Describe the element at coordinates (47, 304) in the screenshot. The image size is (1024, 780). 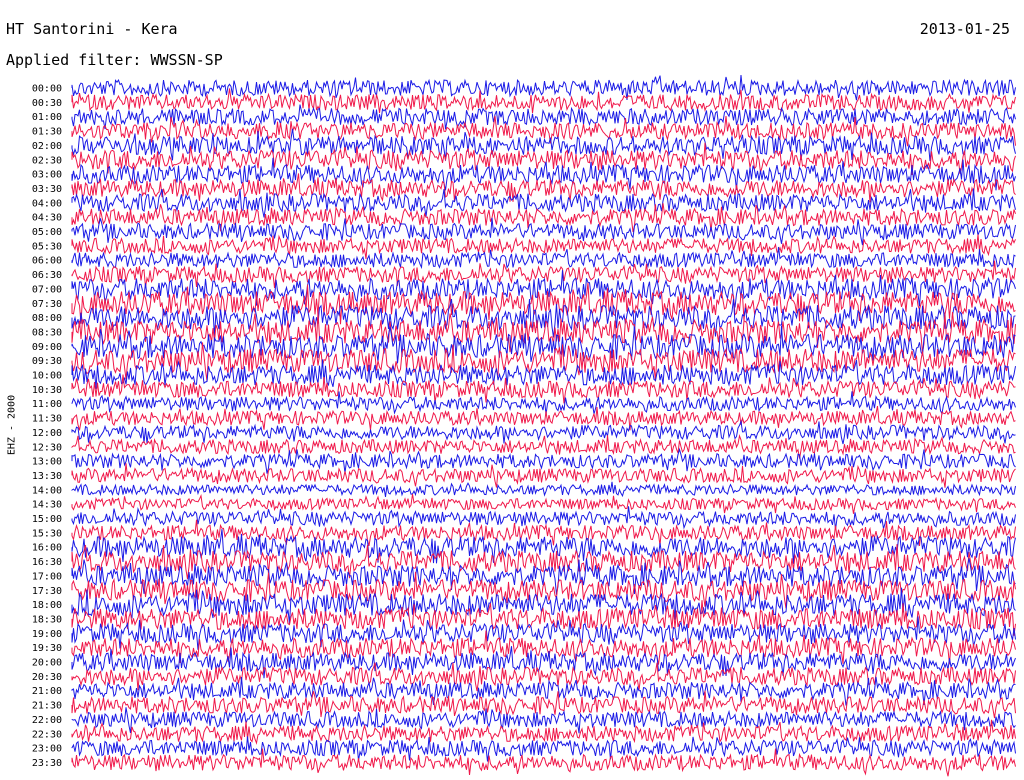
I see `time-label: 07:30` at that location.